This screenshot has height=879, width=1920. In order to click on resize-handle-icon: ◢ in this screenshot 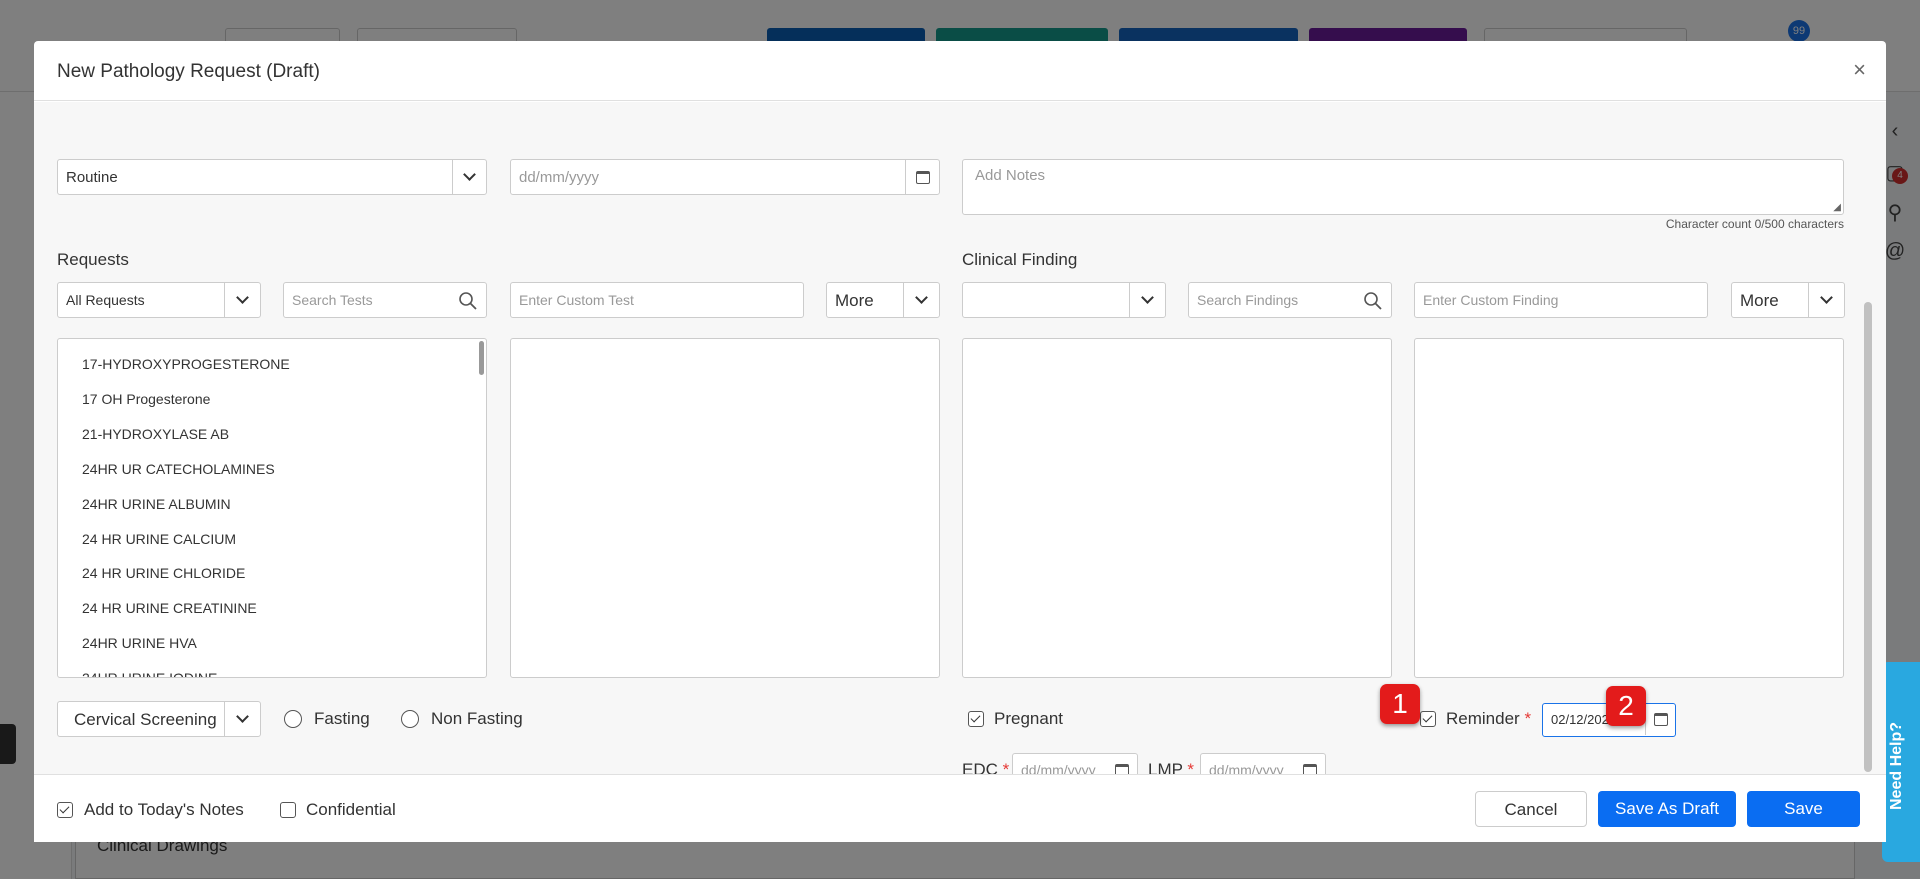, I will do `click(1837, 207)`.